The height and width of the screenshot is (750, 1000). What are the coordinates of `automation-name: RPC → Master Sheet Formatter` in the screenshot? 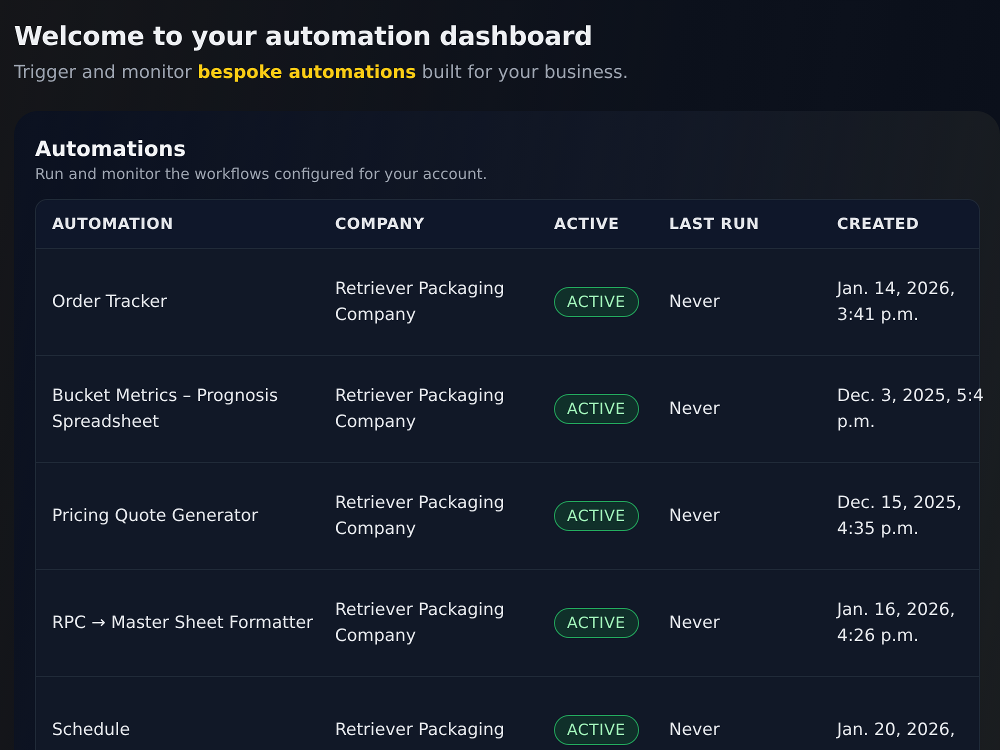 It's located at (183, 623).